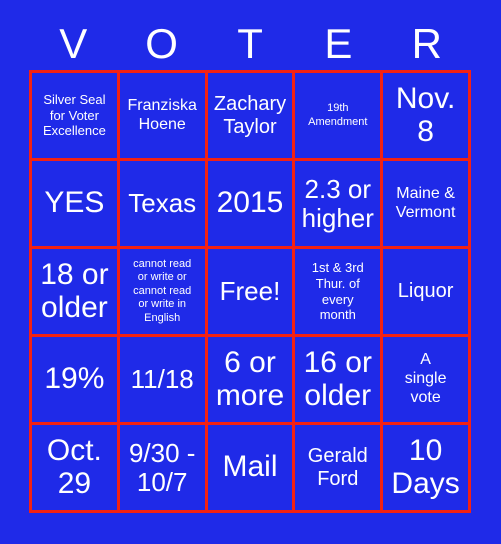  Describe the element at coordinates (338, 43) in the screenshot. I see `header-letter-4: E` at that location.